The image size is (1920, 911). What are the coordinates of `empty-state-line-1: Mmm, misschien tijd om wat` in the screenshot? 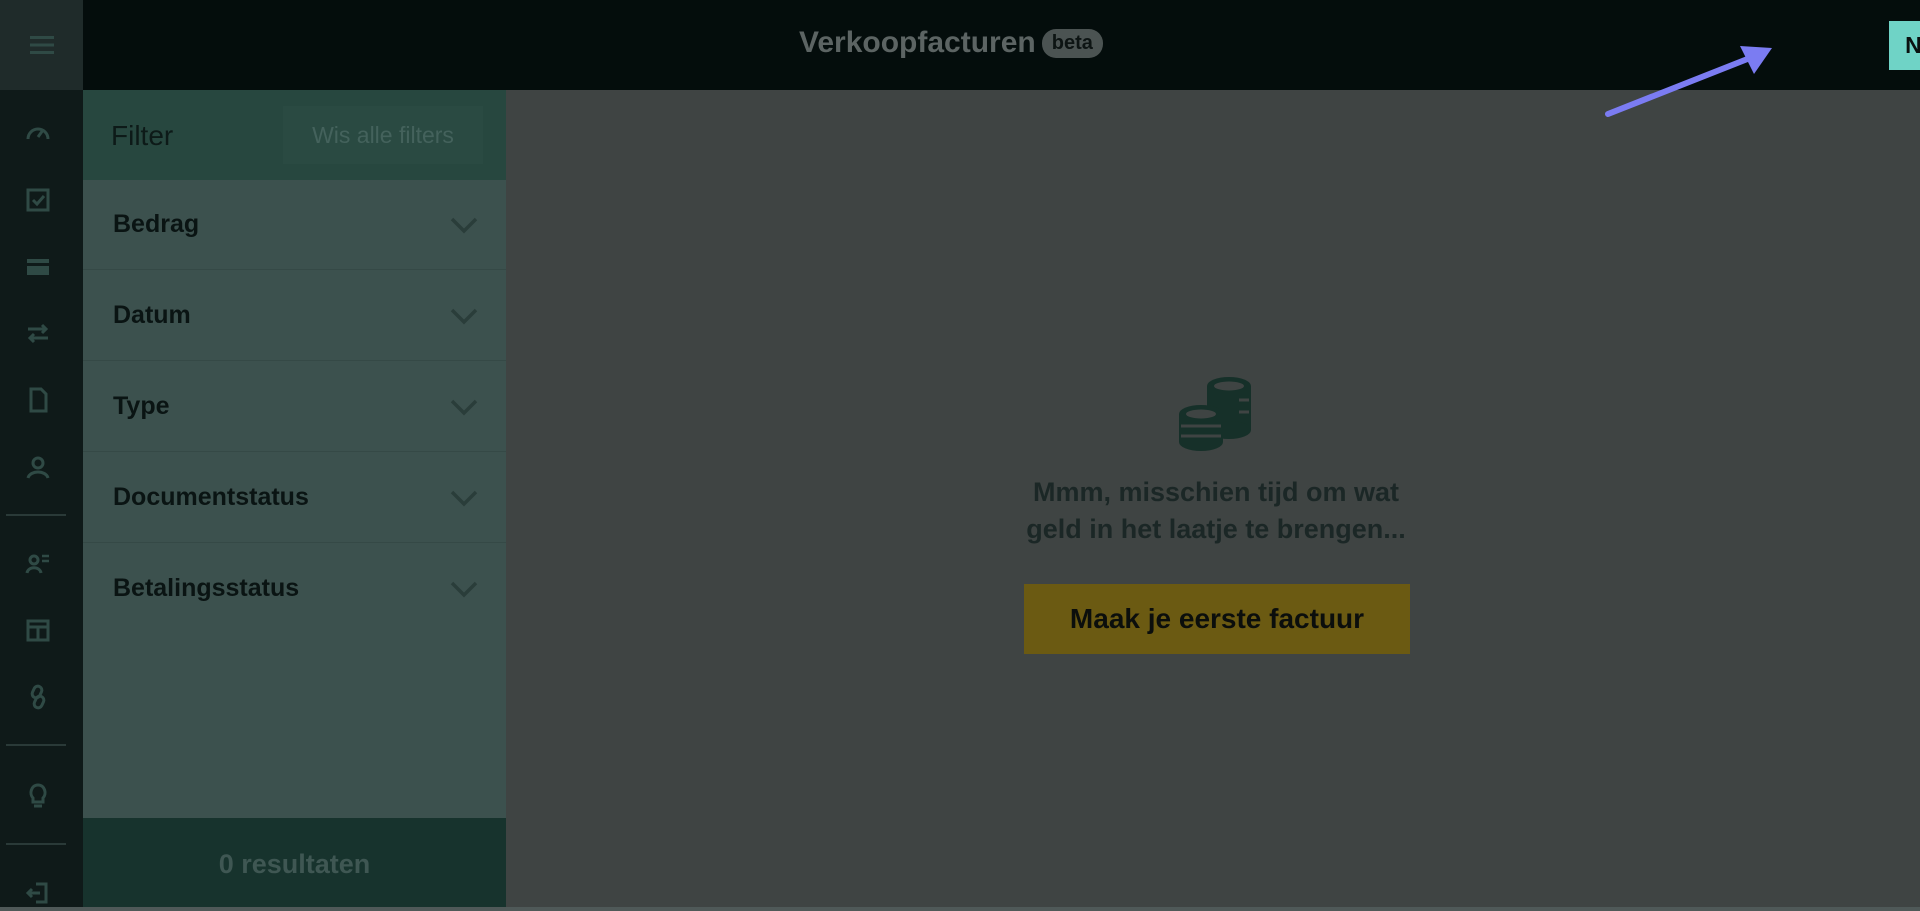 It's located at (1216, 492).